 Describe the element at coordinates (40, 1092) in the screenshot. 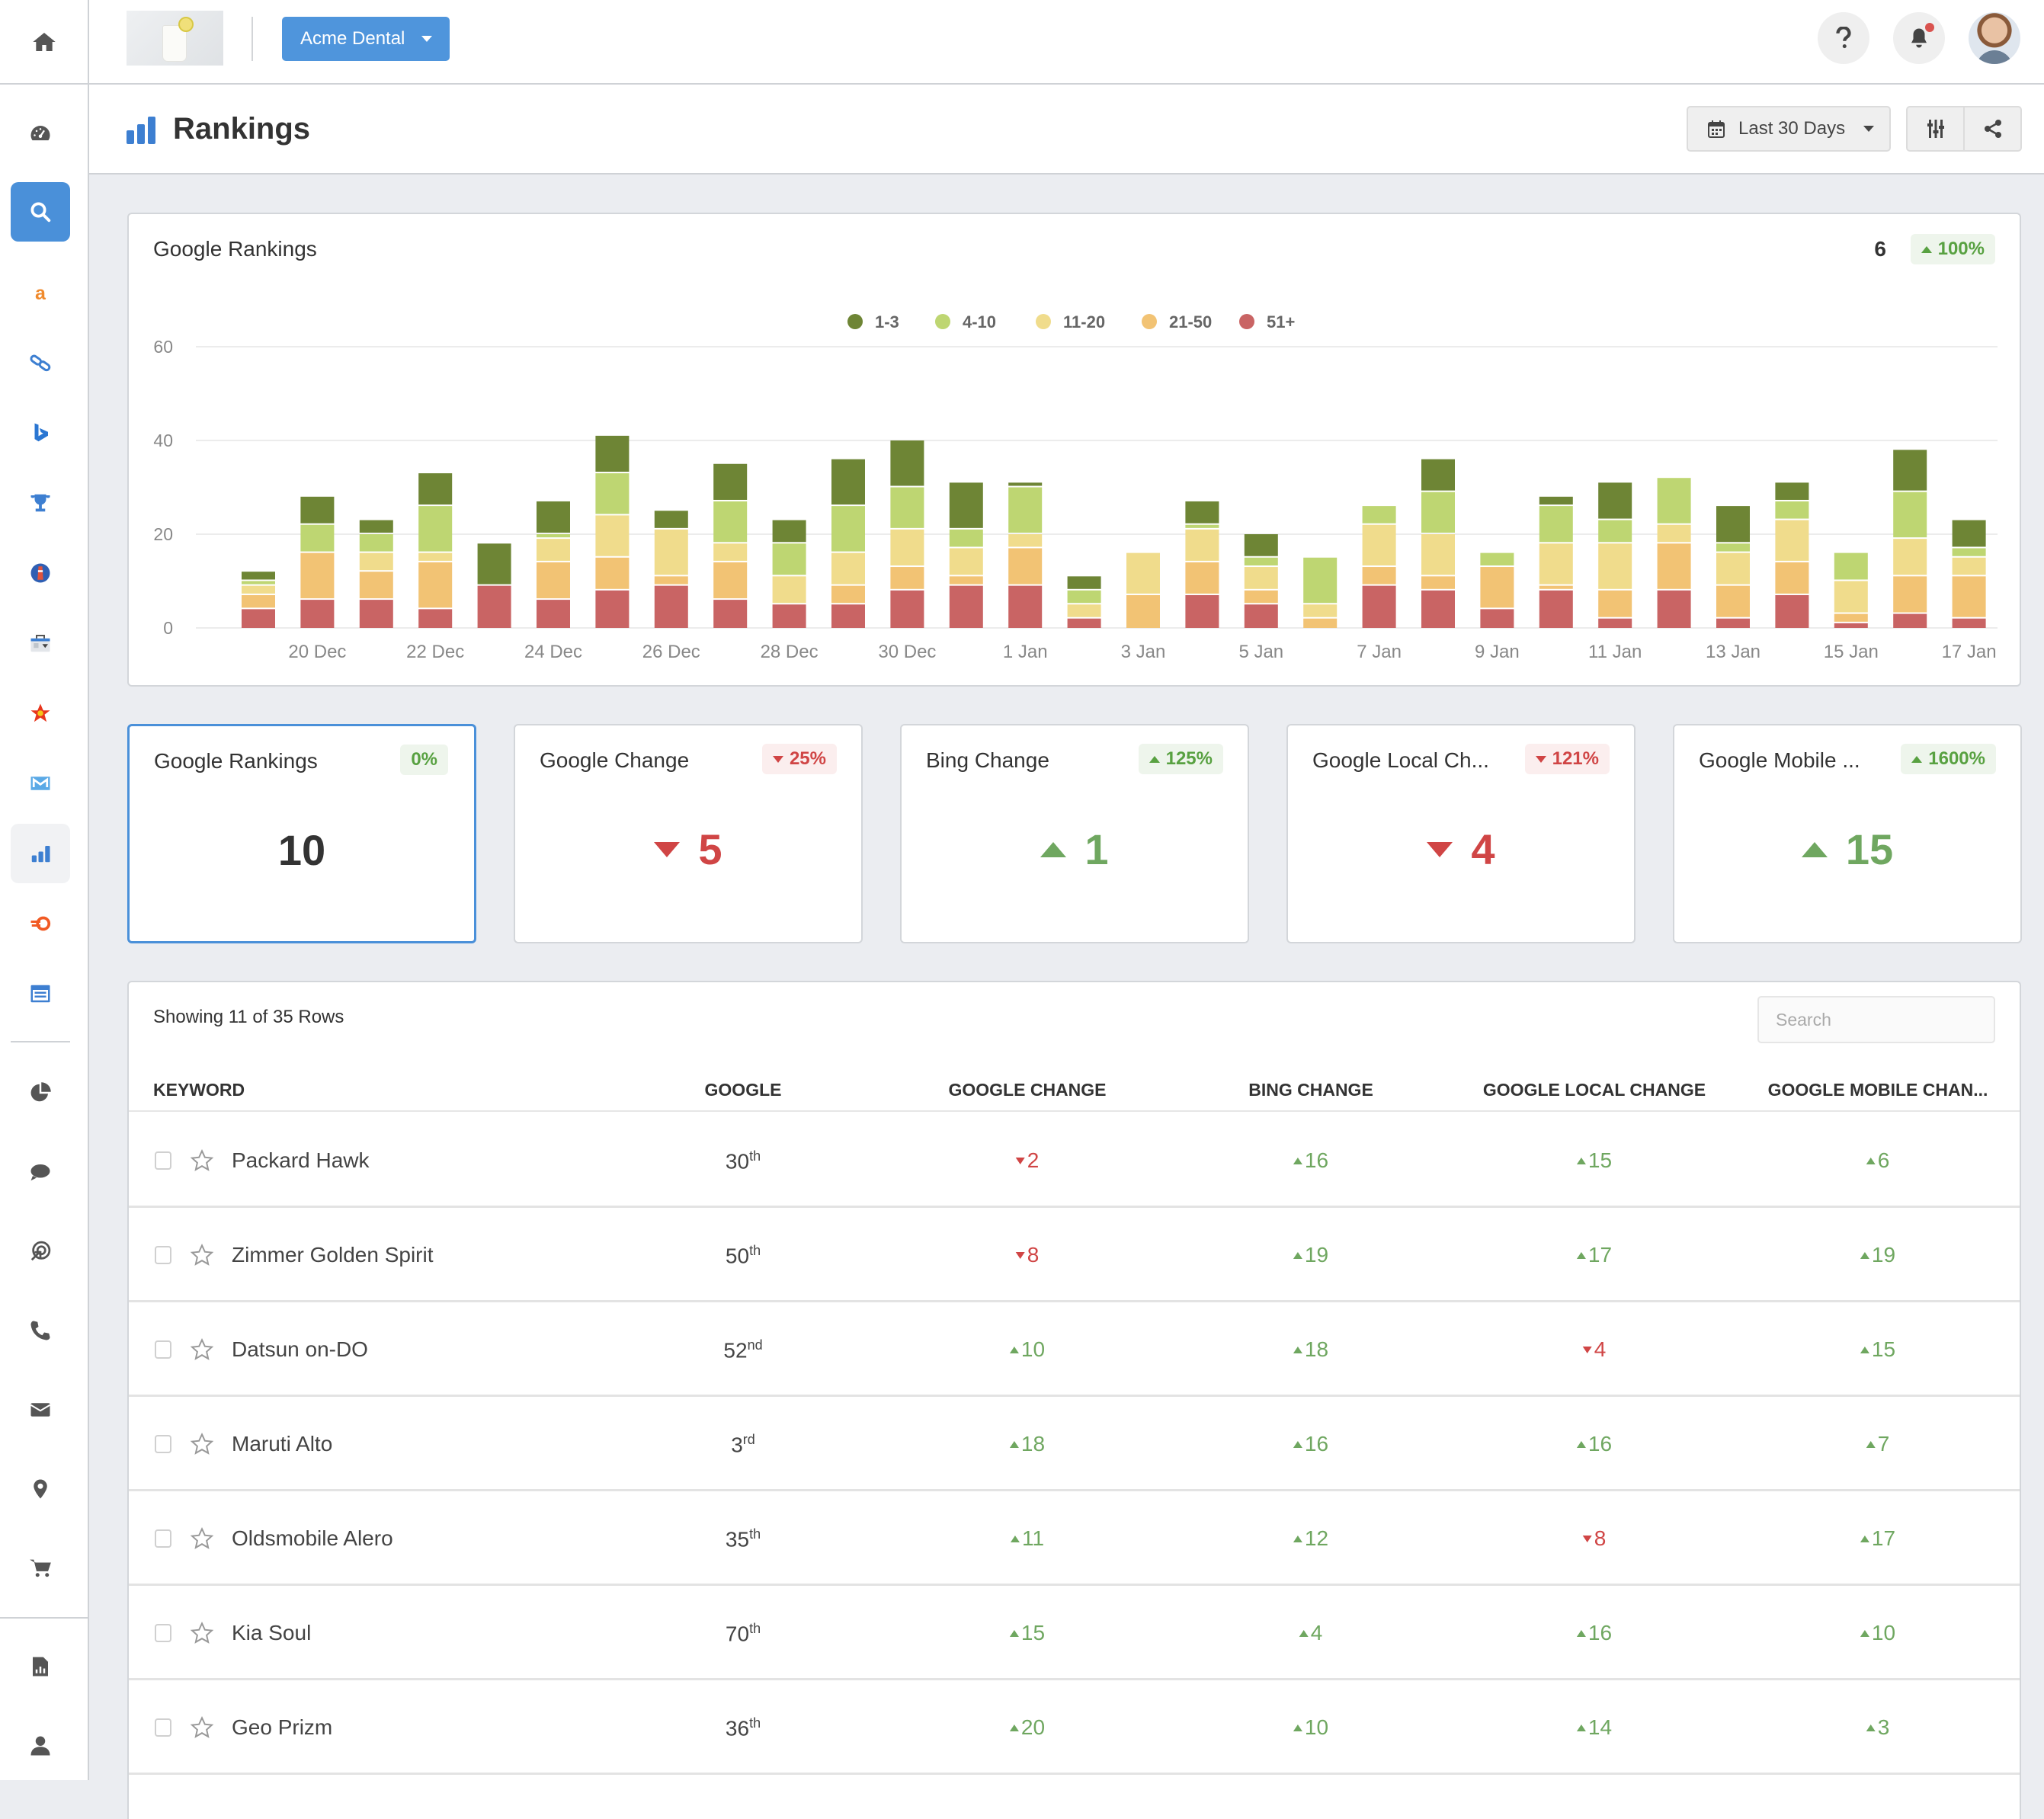

I see `sidebar-item-analytics` at that location.